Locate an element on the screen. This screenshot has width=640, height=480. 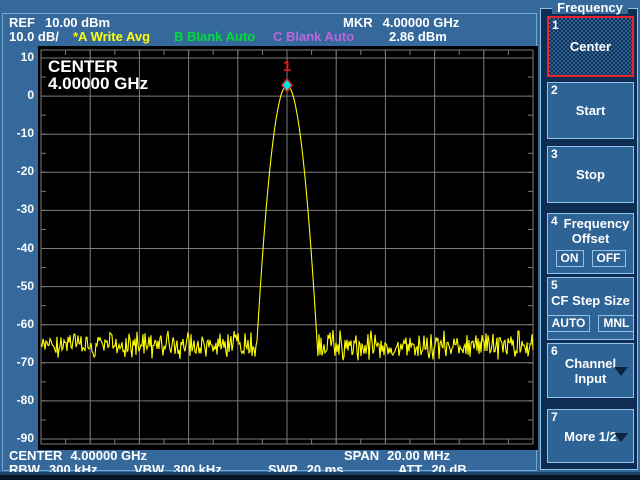
span-value: 20.00 MHz is located at coordinates (419, 455).